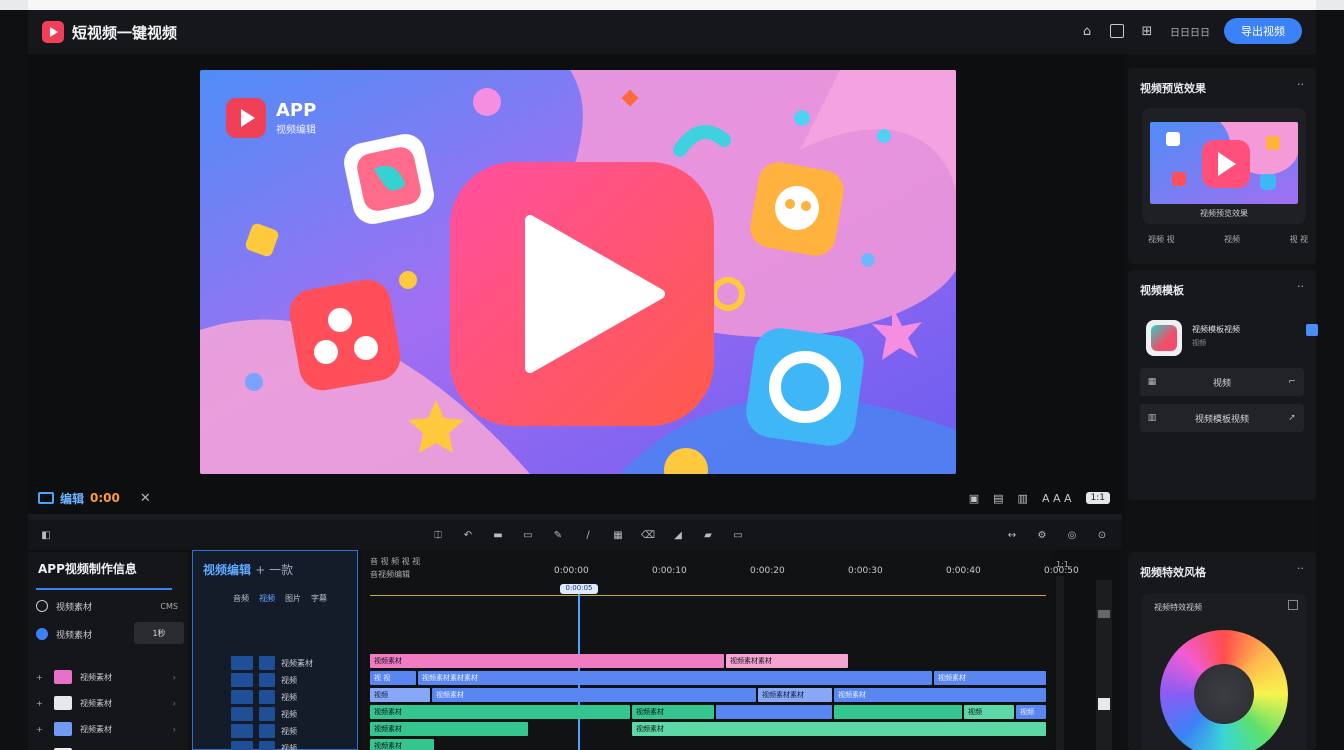 The height and width of the screenshot is (750, 1344). I want to click on template-app-icon, so click(1164, 338).